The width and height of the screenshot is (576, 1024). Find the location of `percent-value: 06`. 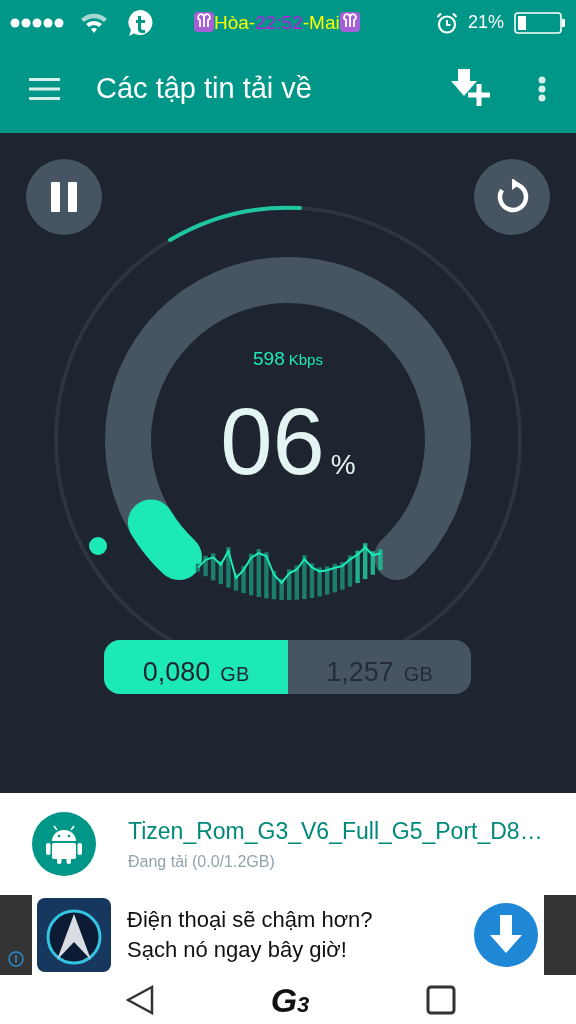

percent-value: 06 is located at coordinates (272, 442).